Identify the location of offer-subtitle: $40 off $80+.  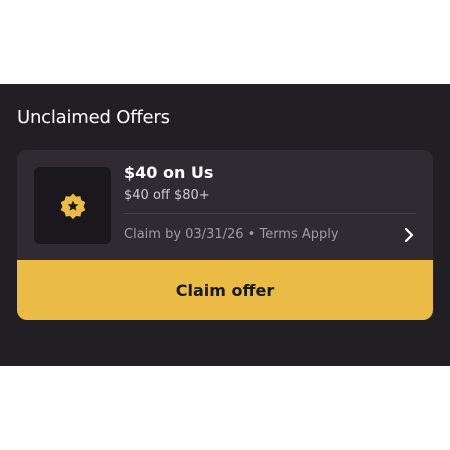
(167, 195).